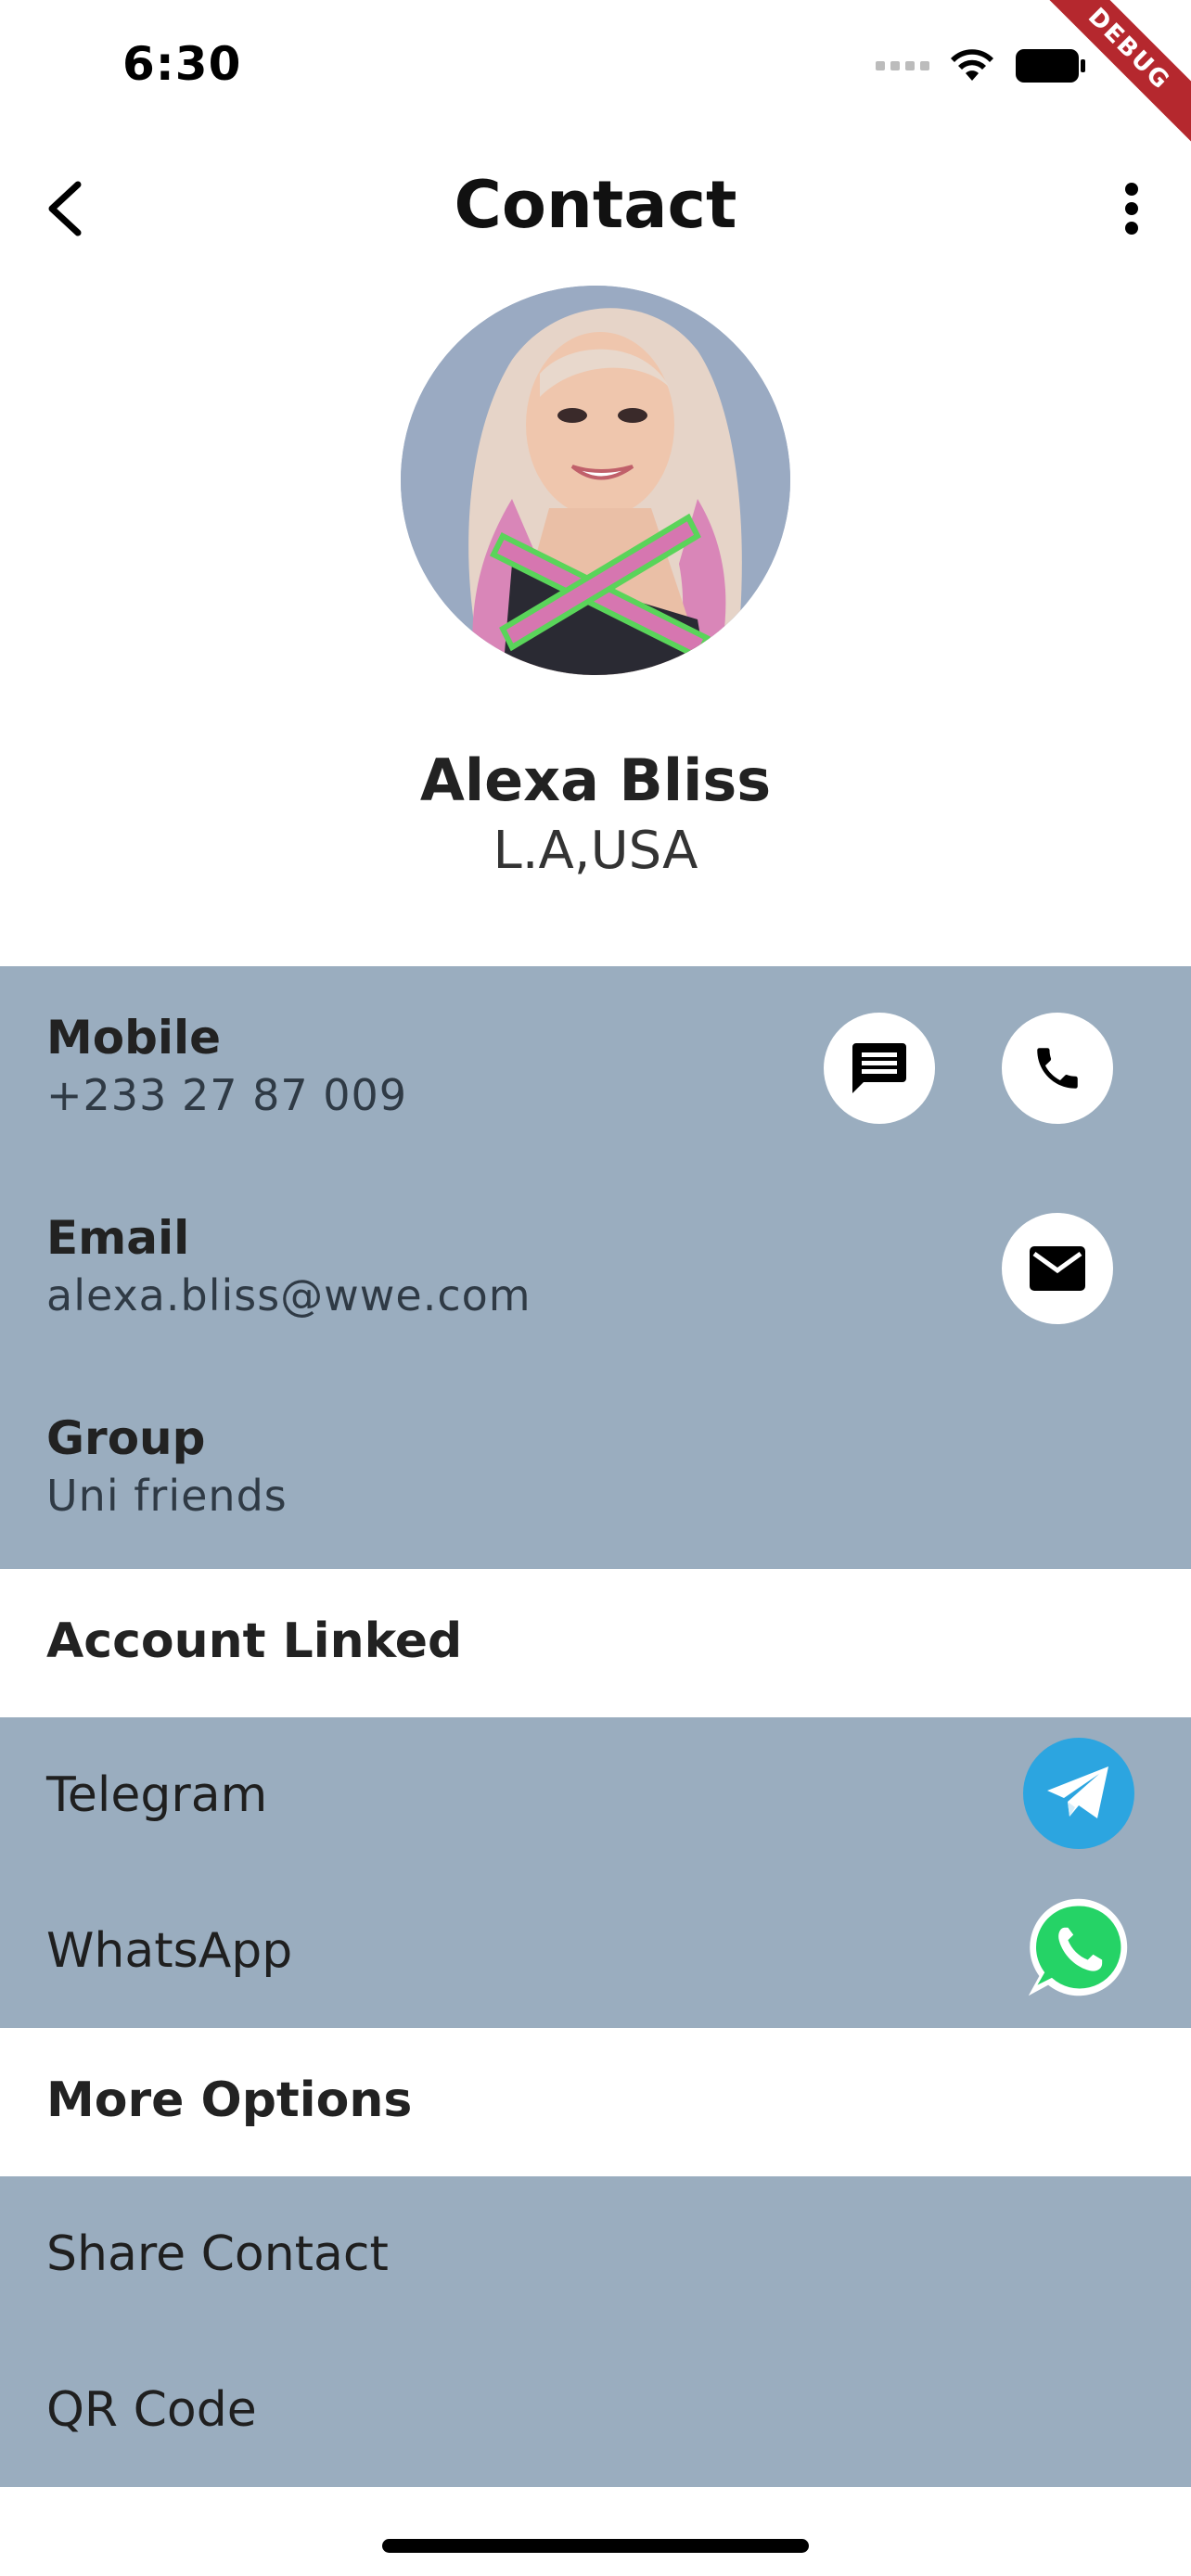 The image size is (1191, 2576). I want to click on share-contact-row: Share Contact, so click(595, 2254).